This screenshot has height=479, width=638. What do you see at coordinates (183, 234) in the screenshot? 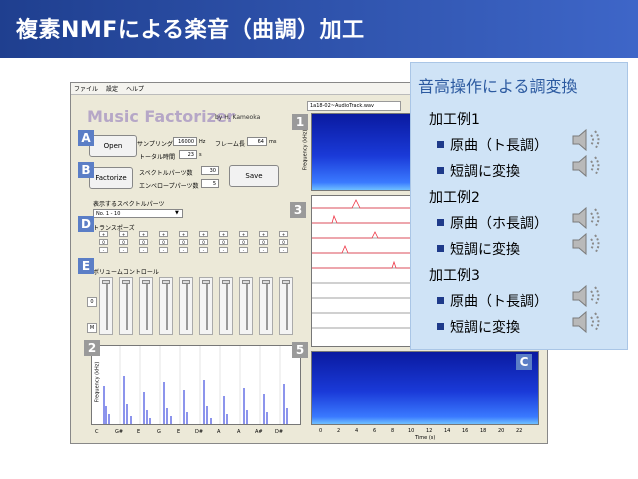
I see `transpose-up-5: +` at bounding box center [183, 234].